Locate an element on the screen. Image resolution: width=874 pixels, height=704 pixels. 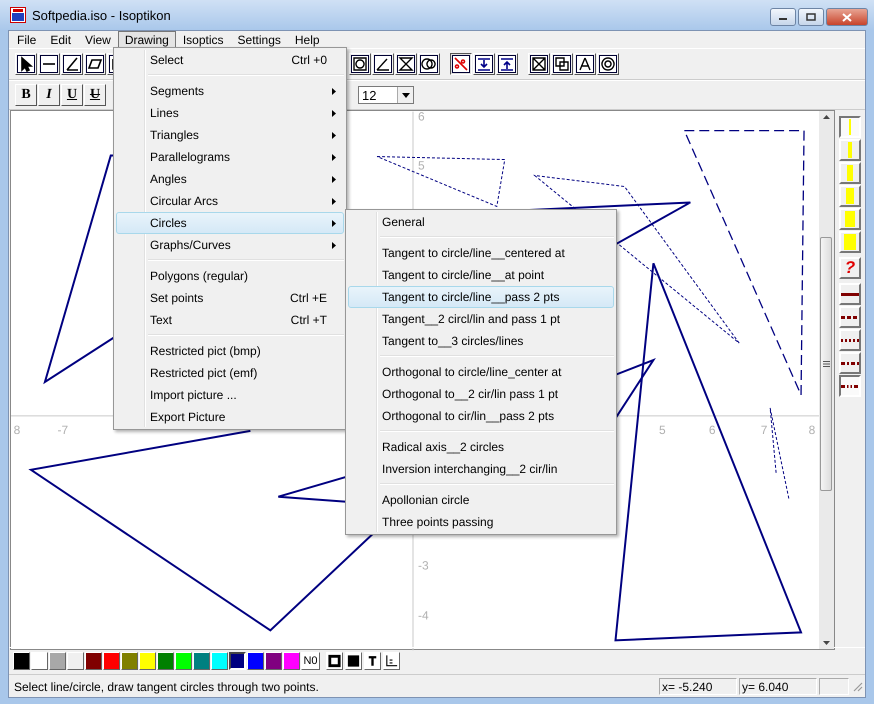
menu-item: Tangent to circle/line__at point is located at coordinates (481, 275).